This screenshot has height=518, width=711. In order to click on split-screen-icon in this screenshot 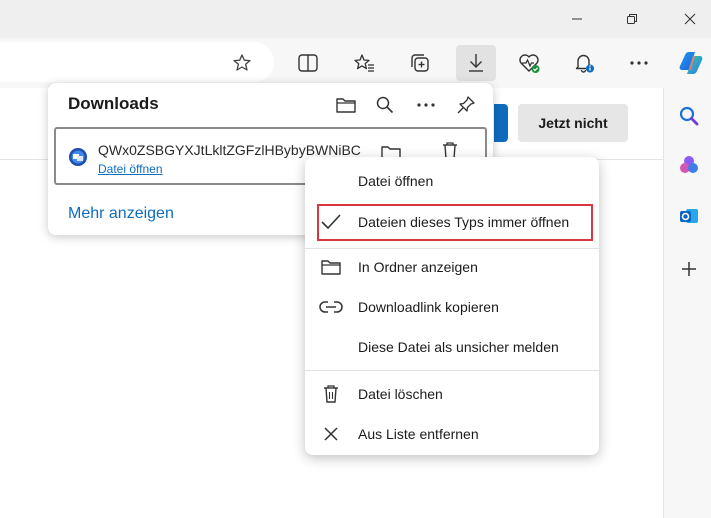, I will do `click(308, 63)`.